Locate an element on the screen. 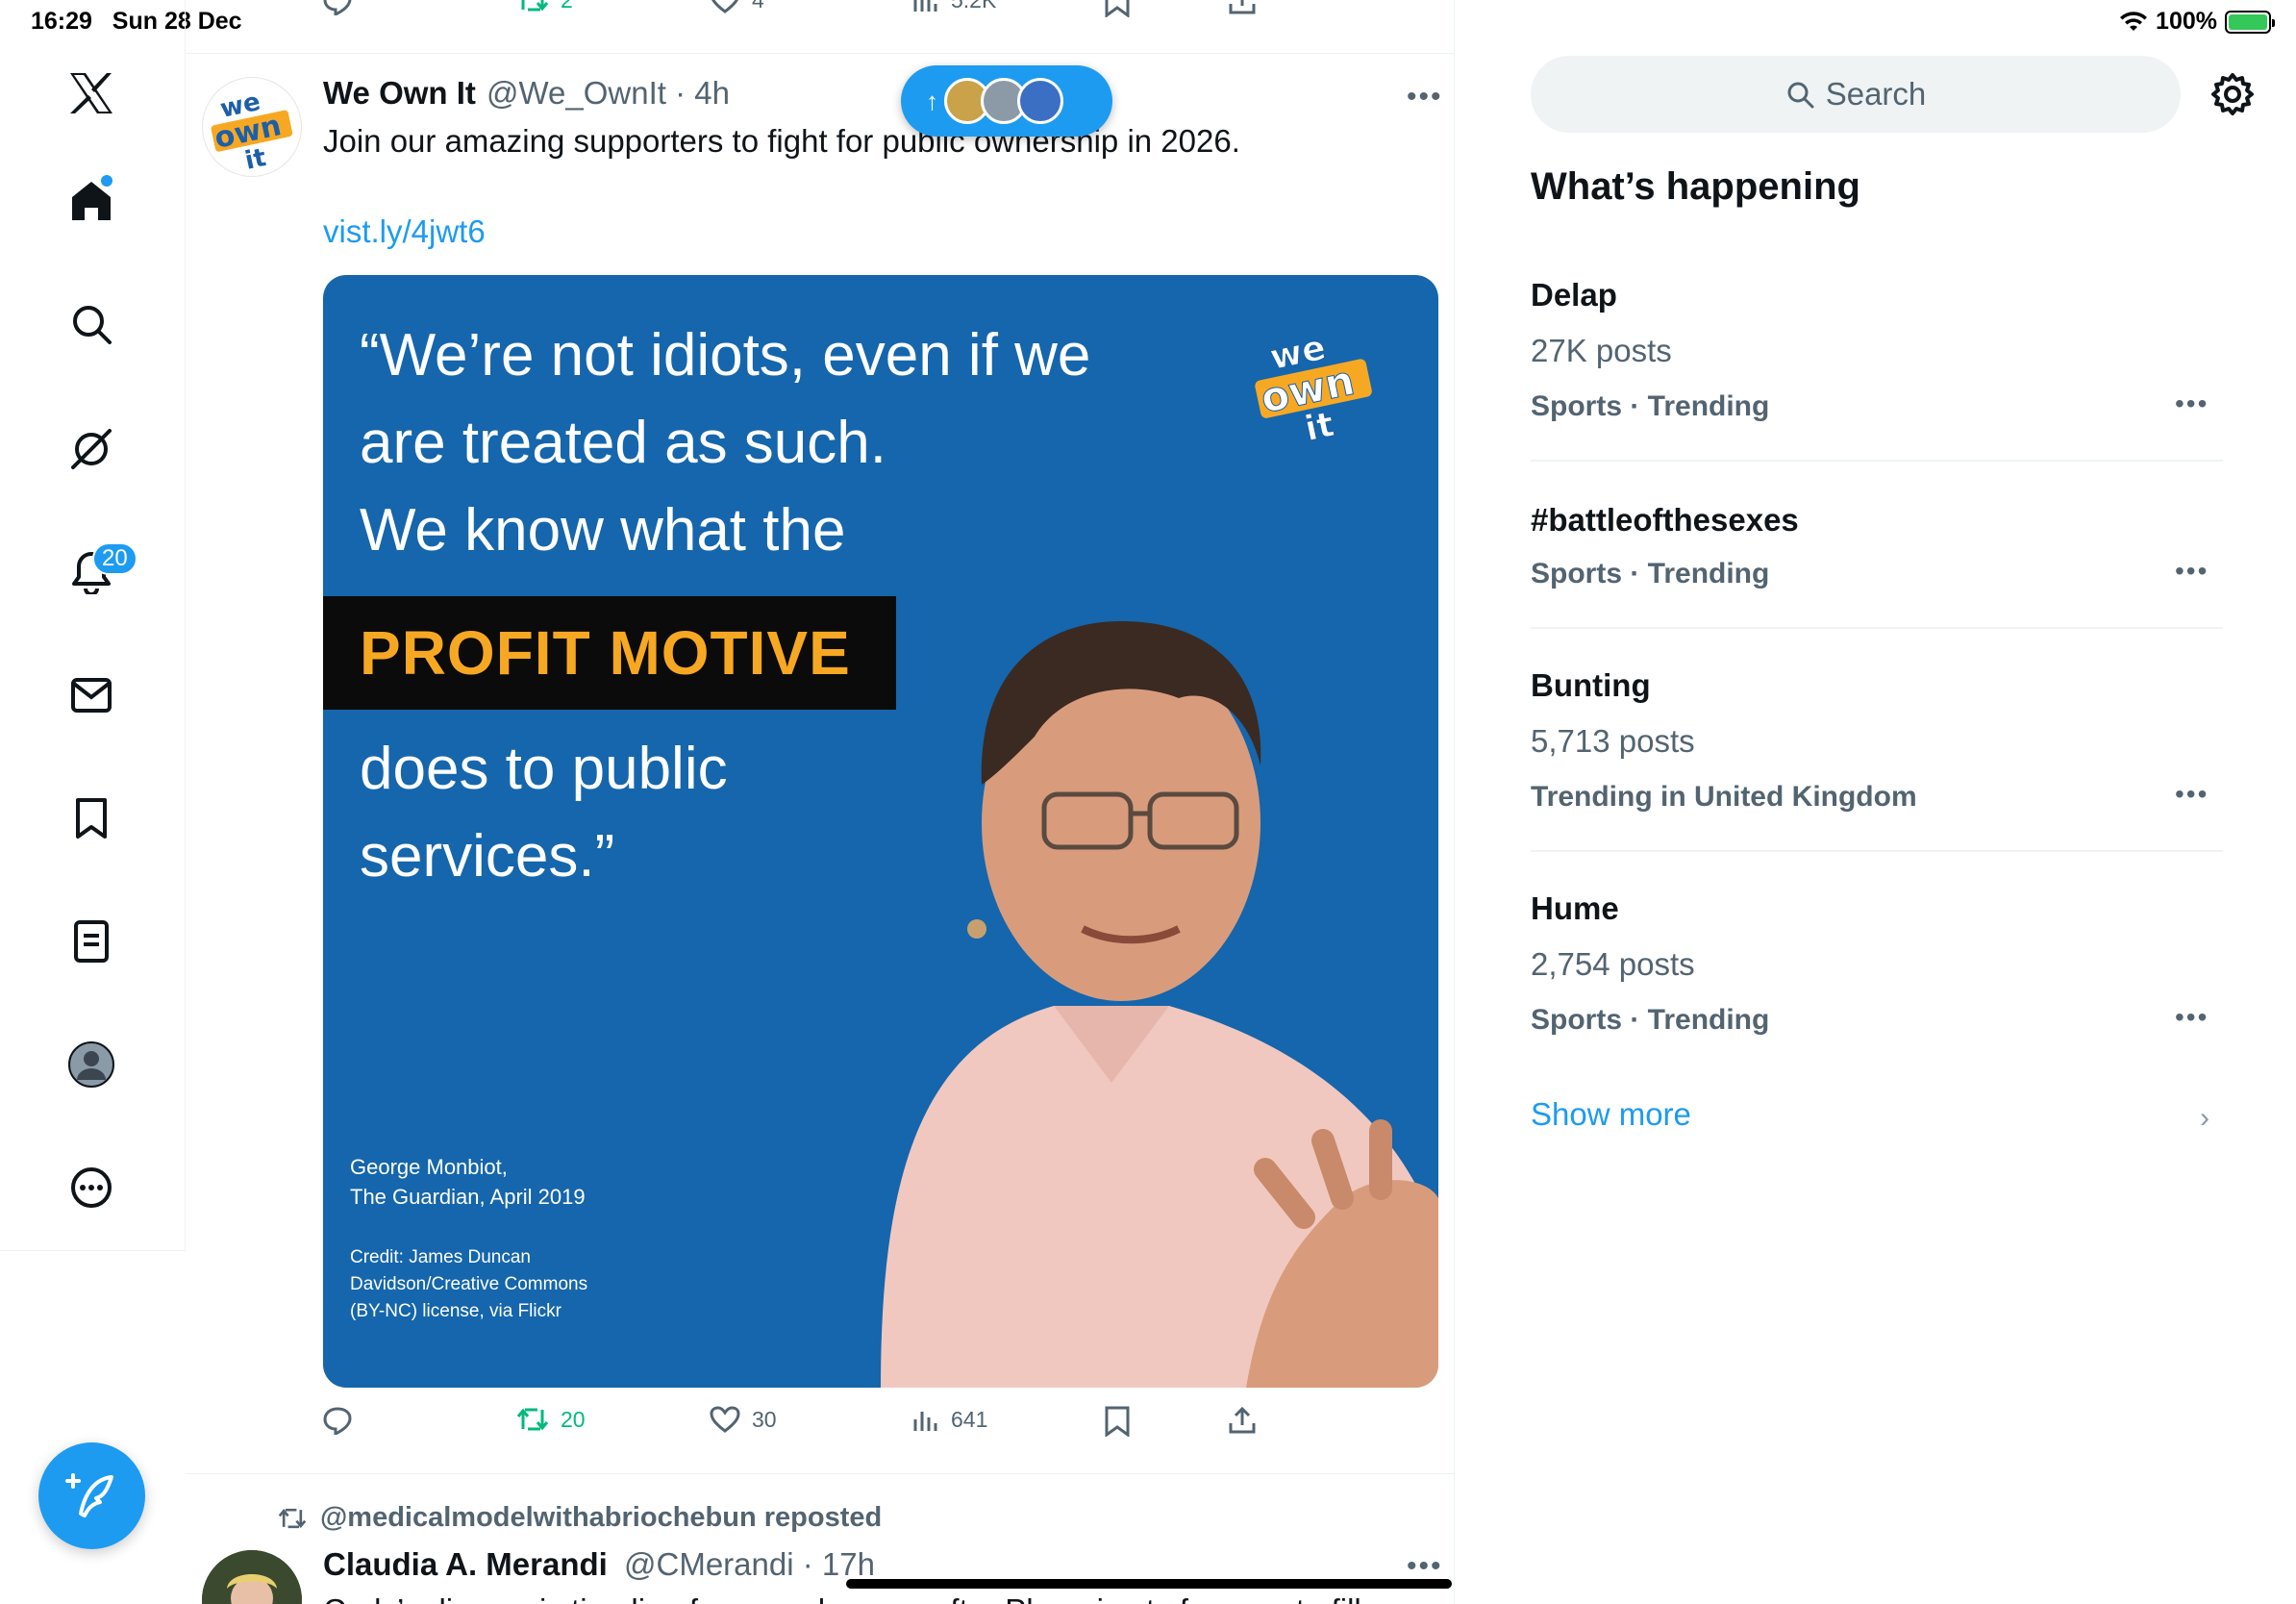  like-button: 30 is located at coordinates (743, 1419).